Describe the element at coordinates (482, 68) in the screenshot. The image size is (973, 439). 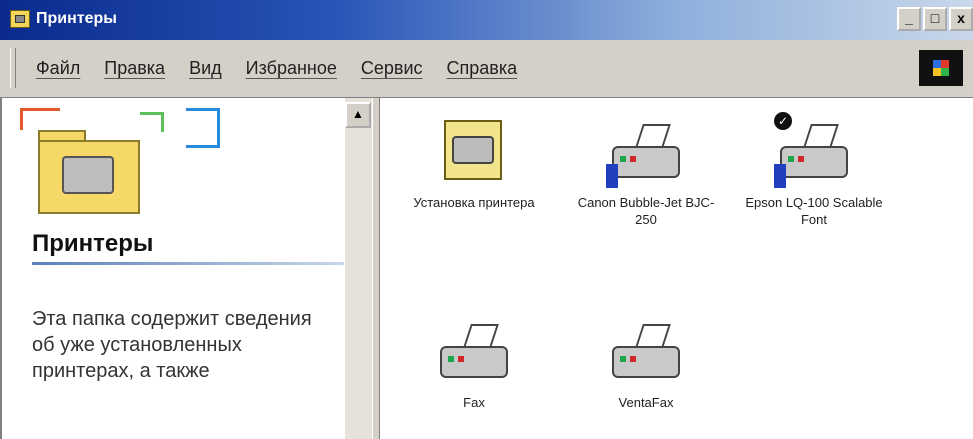
I see `menu-help: Справка` at that location.